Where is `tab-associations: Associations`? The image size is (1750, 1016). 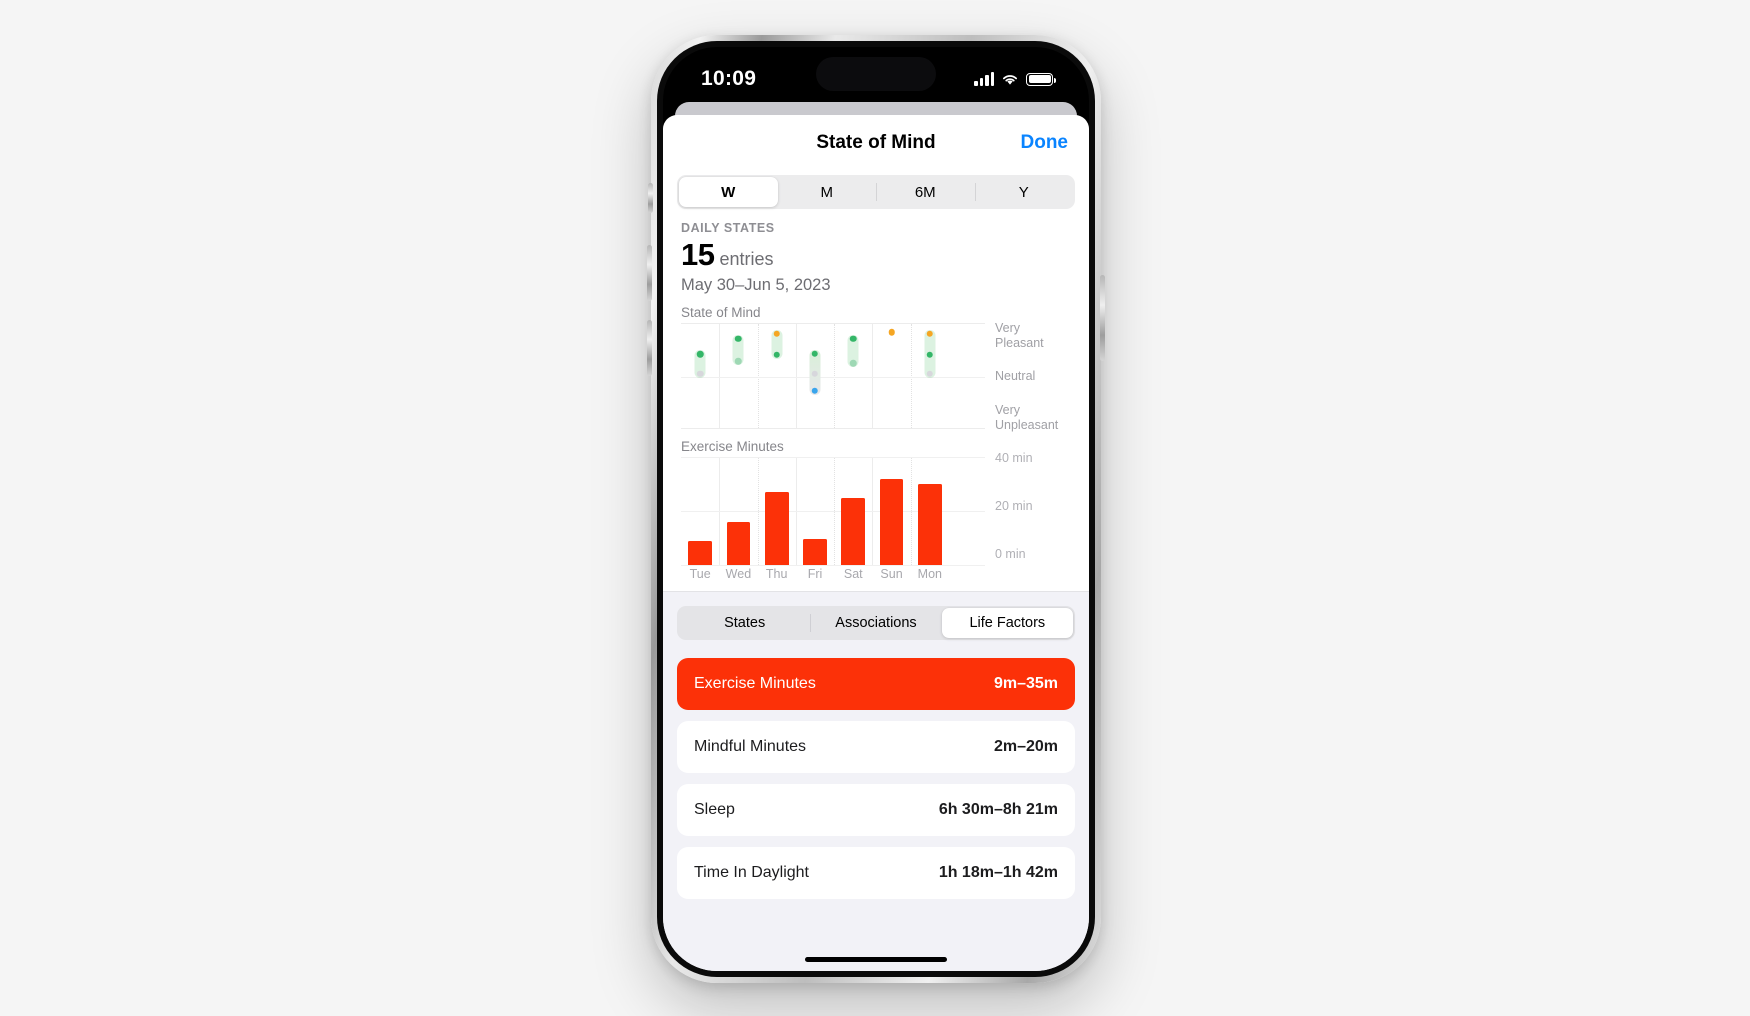
tab-associations: Associations is located at coordinates (875, 623).